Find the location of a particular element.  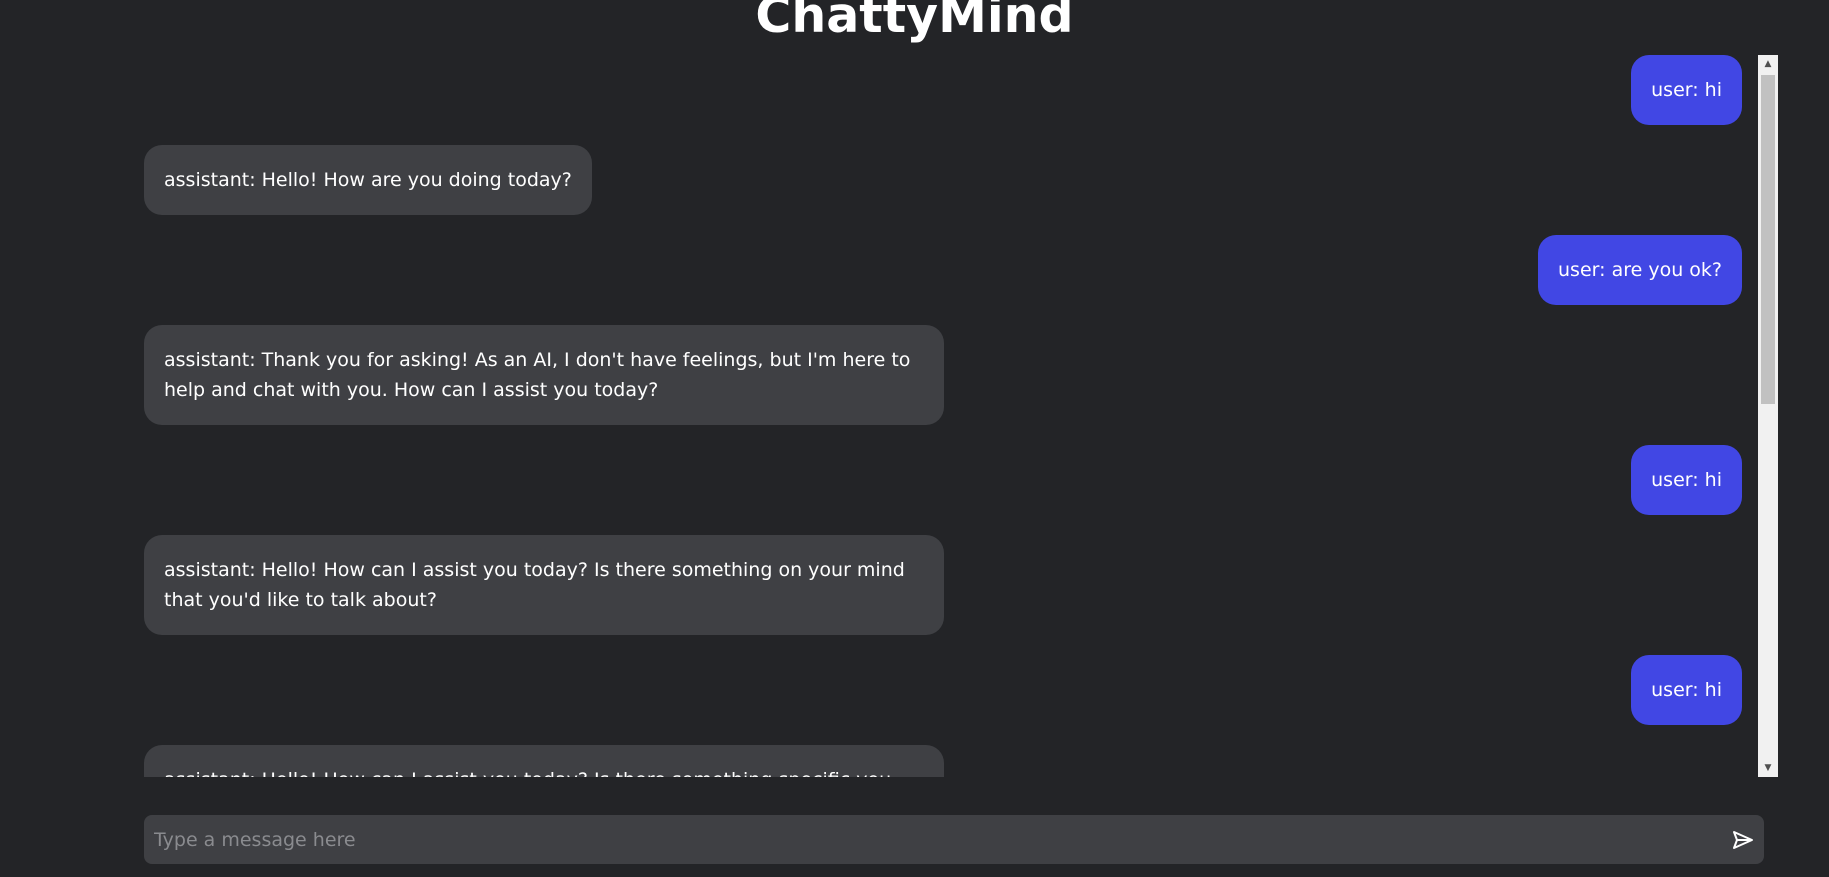

app-title: ChattyMind is located at coordinates (914, 22).